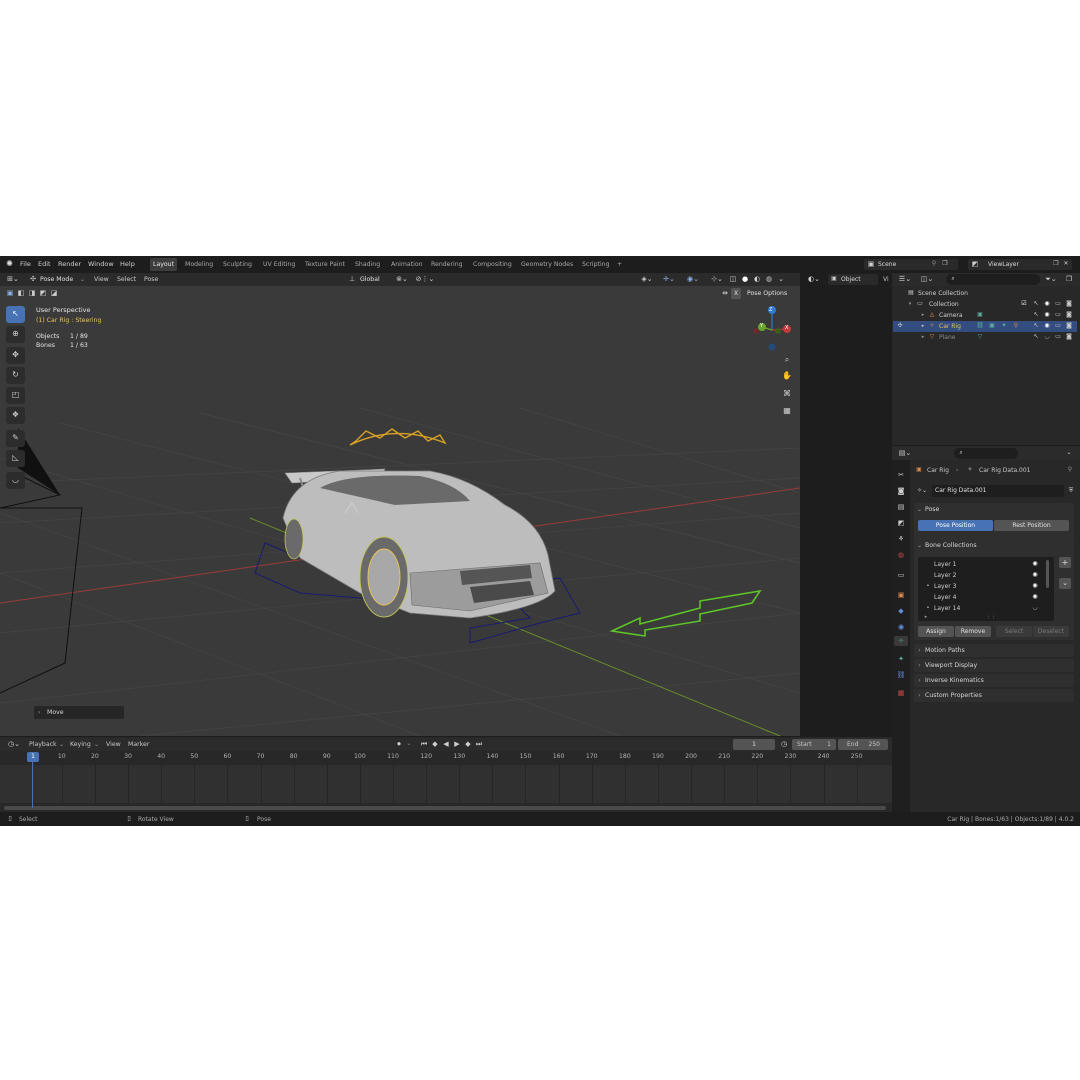  What do you see at coordinates (901, 675) in the screenshot?
I see `bone-constraint-tab-icon: ⛓` at bounding box center [901, 675].